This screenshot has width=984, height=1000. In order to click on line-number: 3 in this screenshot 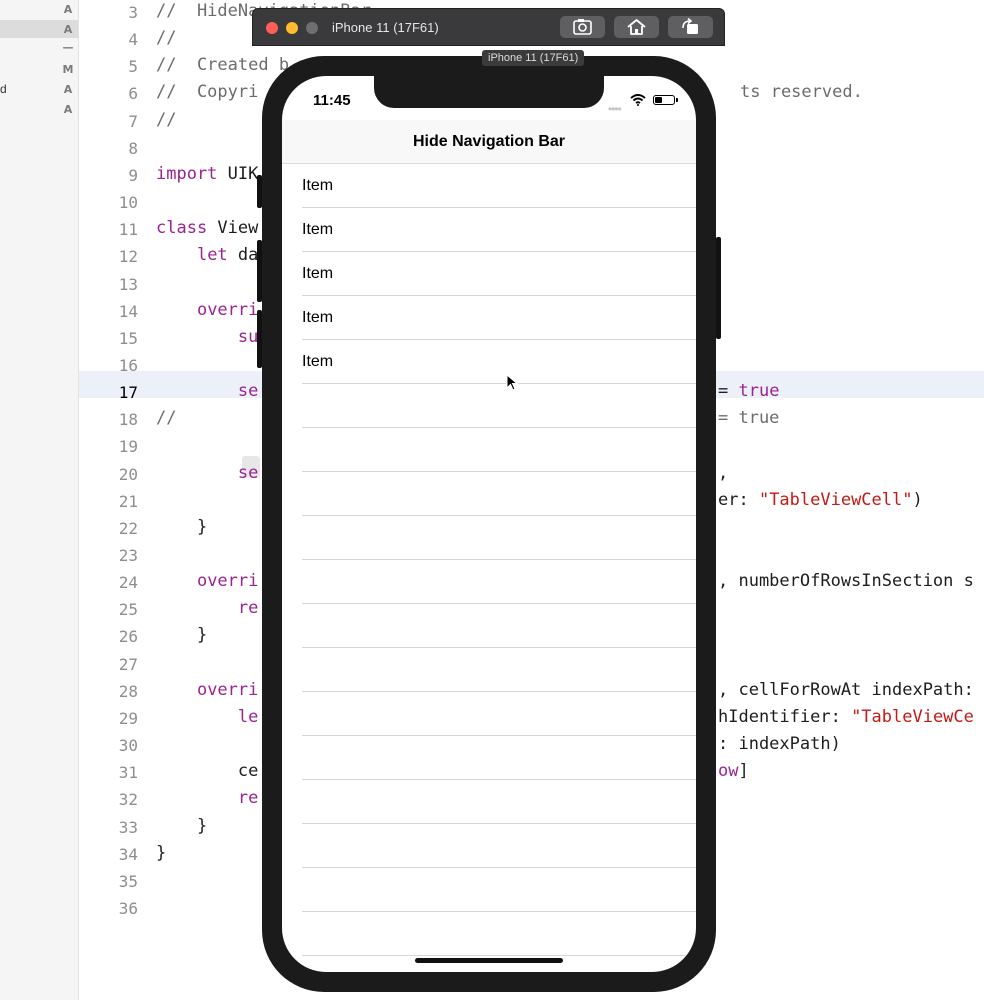, I will do `click(133, 12)`.